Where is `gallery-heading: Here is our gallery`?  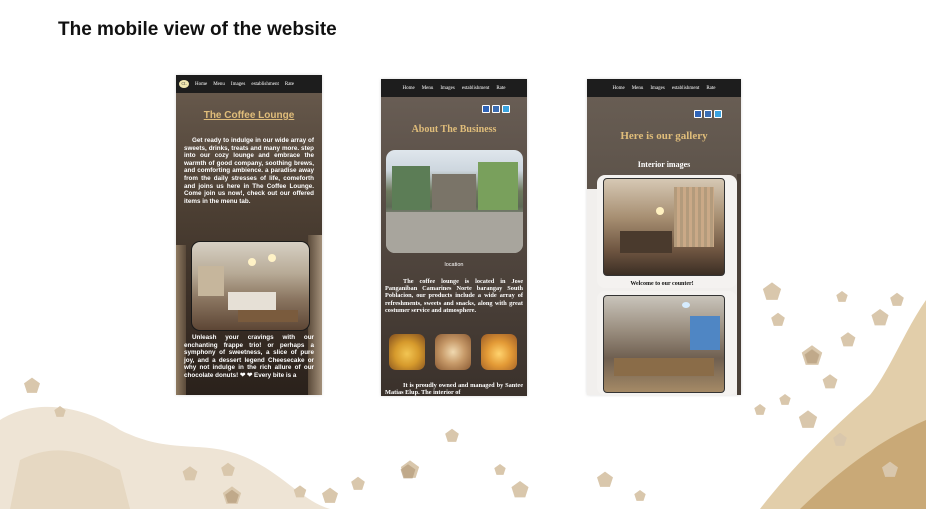 gallery-heading: Here is our gallery is located at coordinates (664, 136).